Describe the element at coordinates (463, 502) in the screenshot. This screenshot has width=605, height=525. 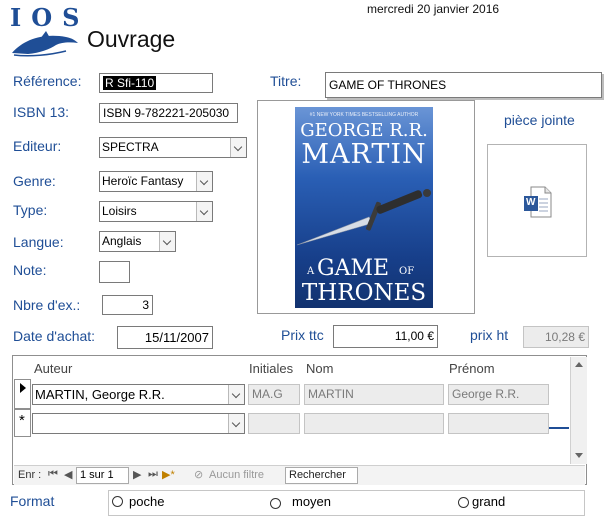
I see `format-radio-grand` at that location.